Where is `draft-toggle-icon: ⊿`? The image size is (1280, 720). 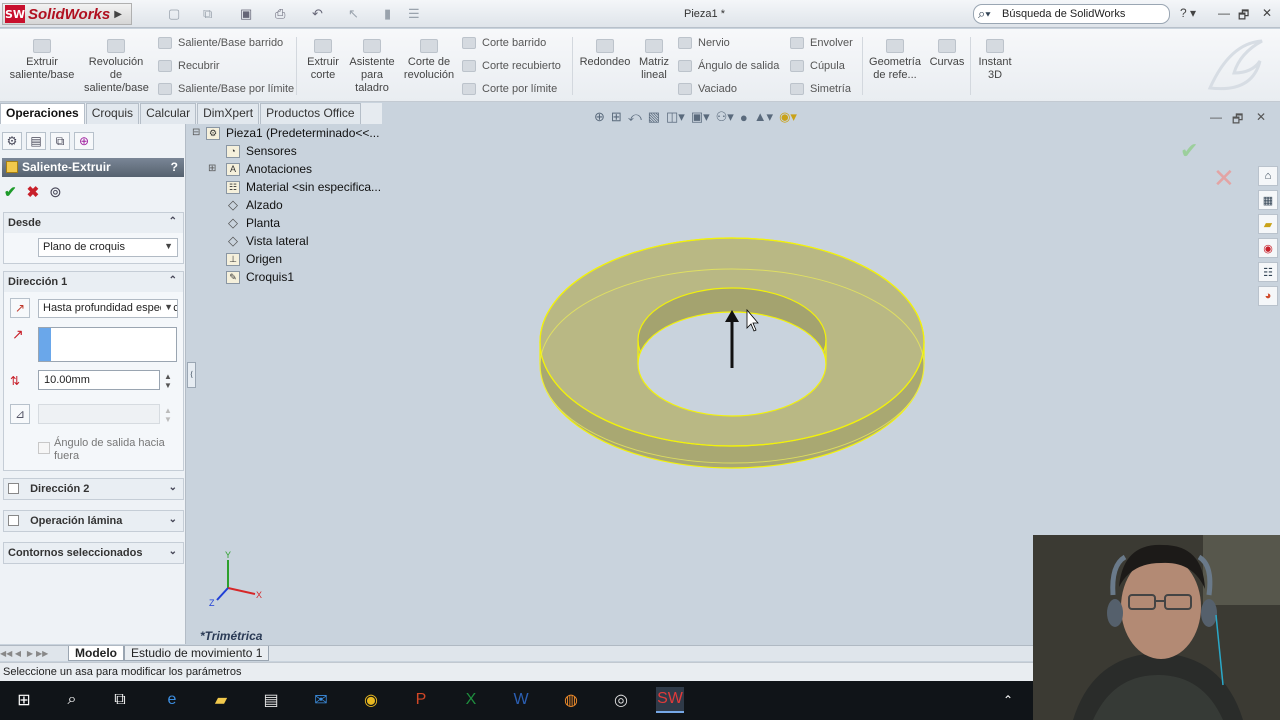 draft-toggle-icon: ⊿ is located at coordinates (20, 414).